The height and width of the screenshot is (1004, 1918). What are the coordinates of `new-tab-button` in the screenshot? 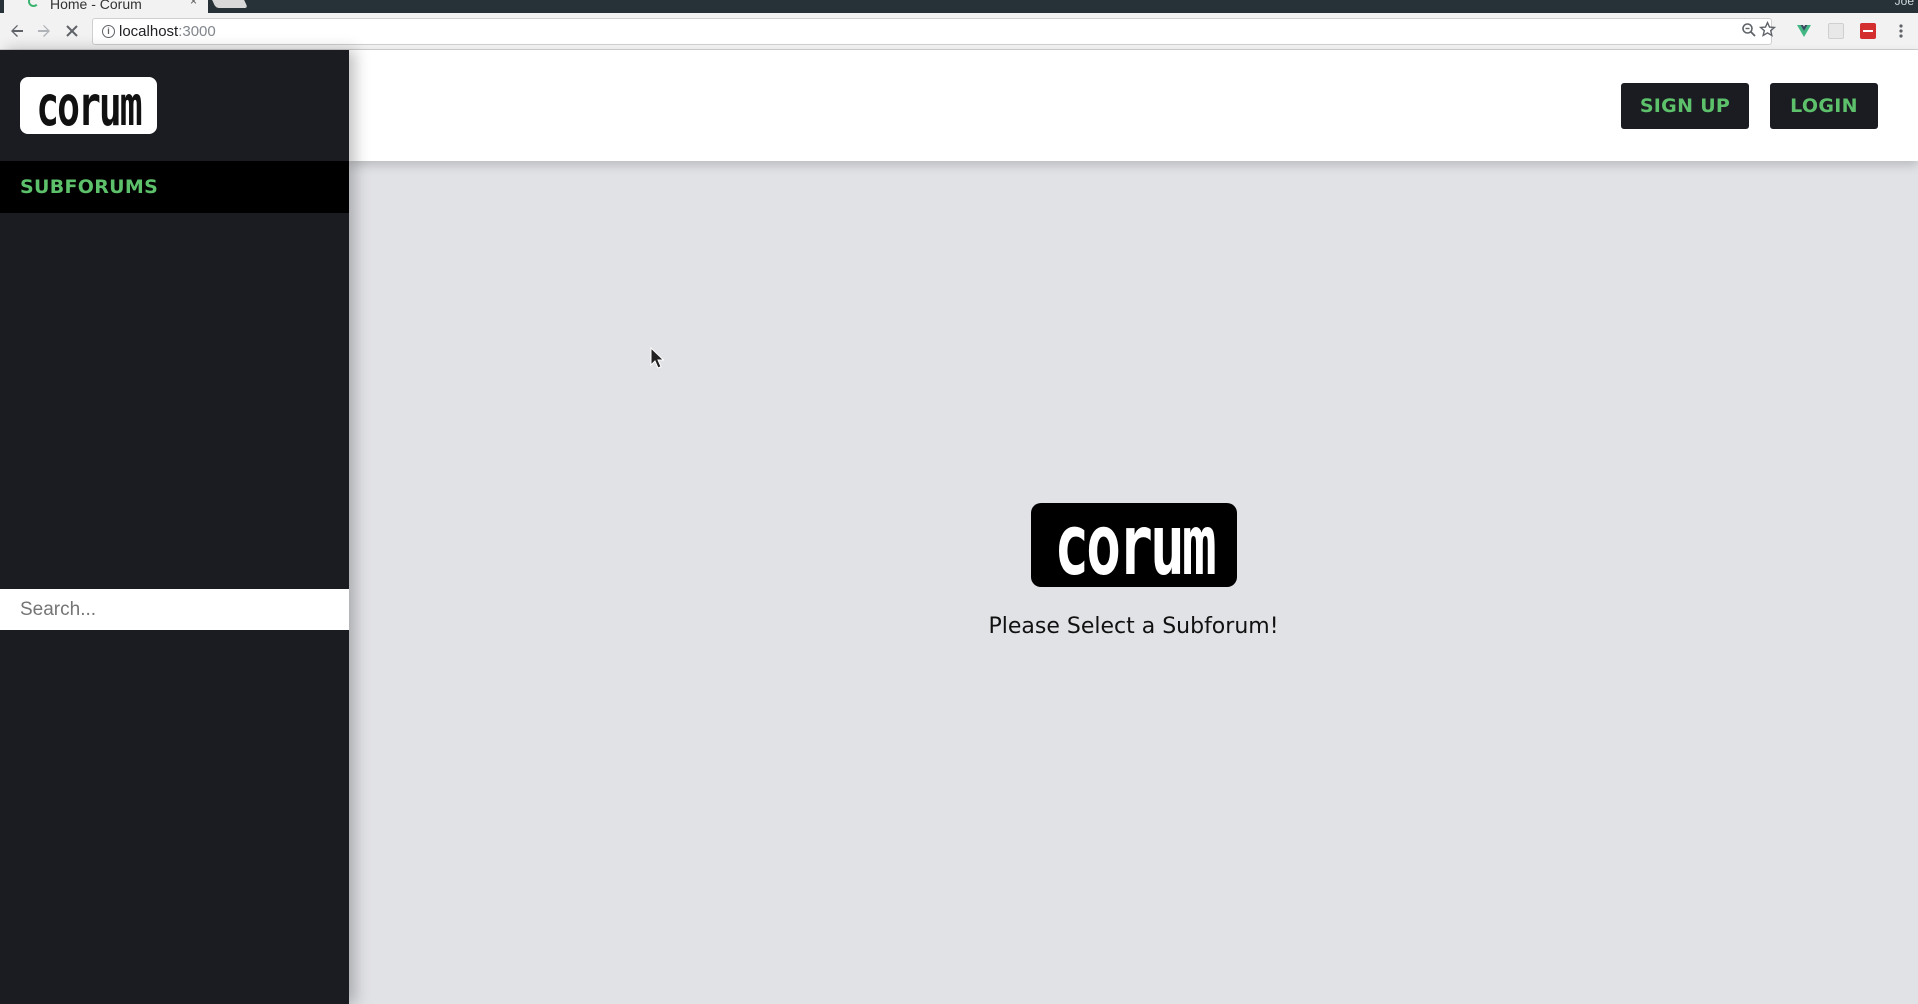 It's located at (230, 4).